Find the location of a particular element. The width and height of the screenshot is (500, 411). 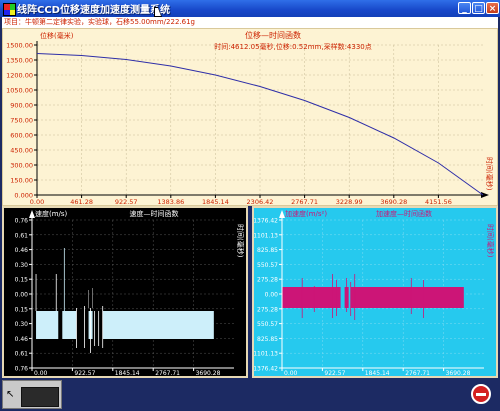

displacement-x-tick: 2306.42 is located at coordinates (260, 201).